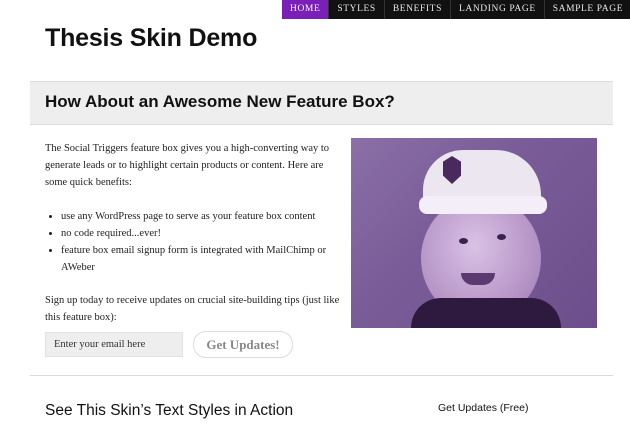 This screenshot has height=424, width=630. Describe the element at coordinates (243, 344) in the screenshot. I see `get-updates-button: Get Updates!` at that location.